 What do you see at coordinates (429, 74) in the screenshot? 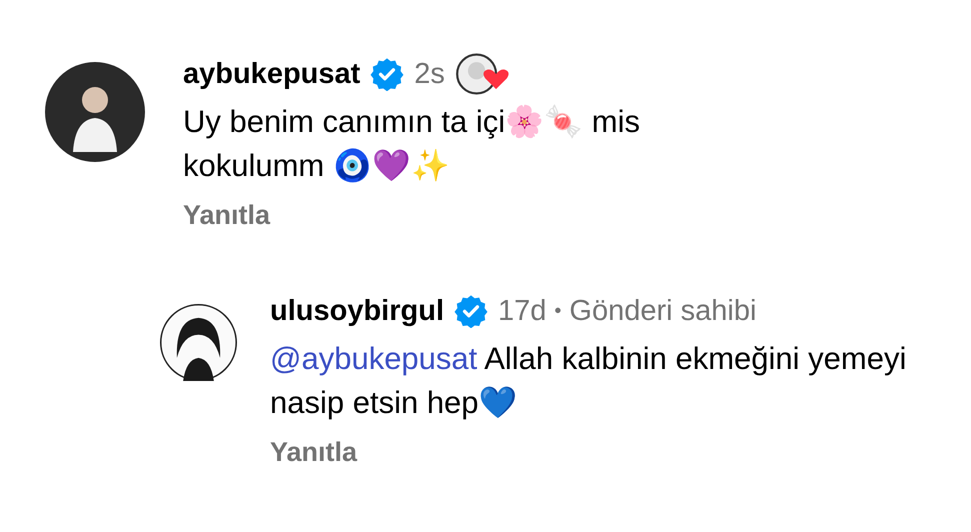
I see `timestamp: 2s` at bounding box center [429, 74].